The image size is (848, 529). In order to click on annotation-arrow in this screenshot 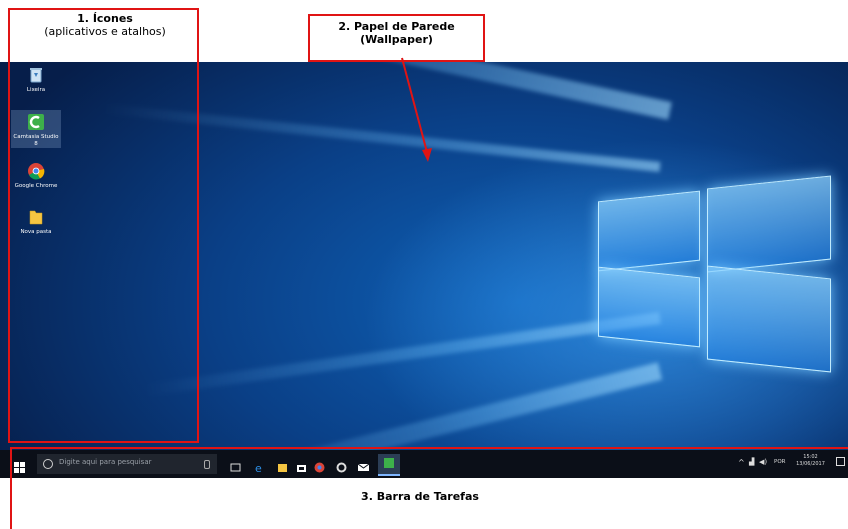, I will do `click(416, 109)`.